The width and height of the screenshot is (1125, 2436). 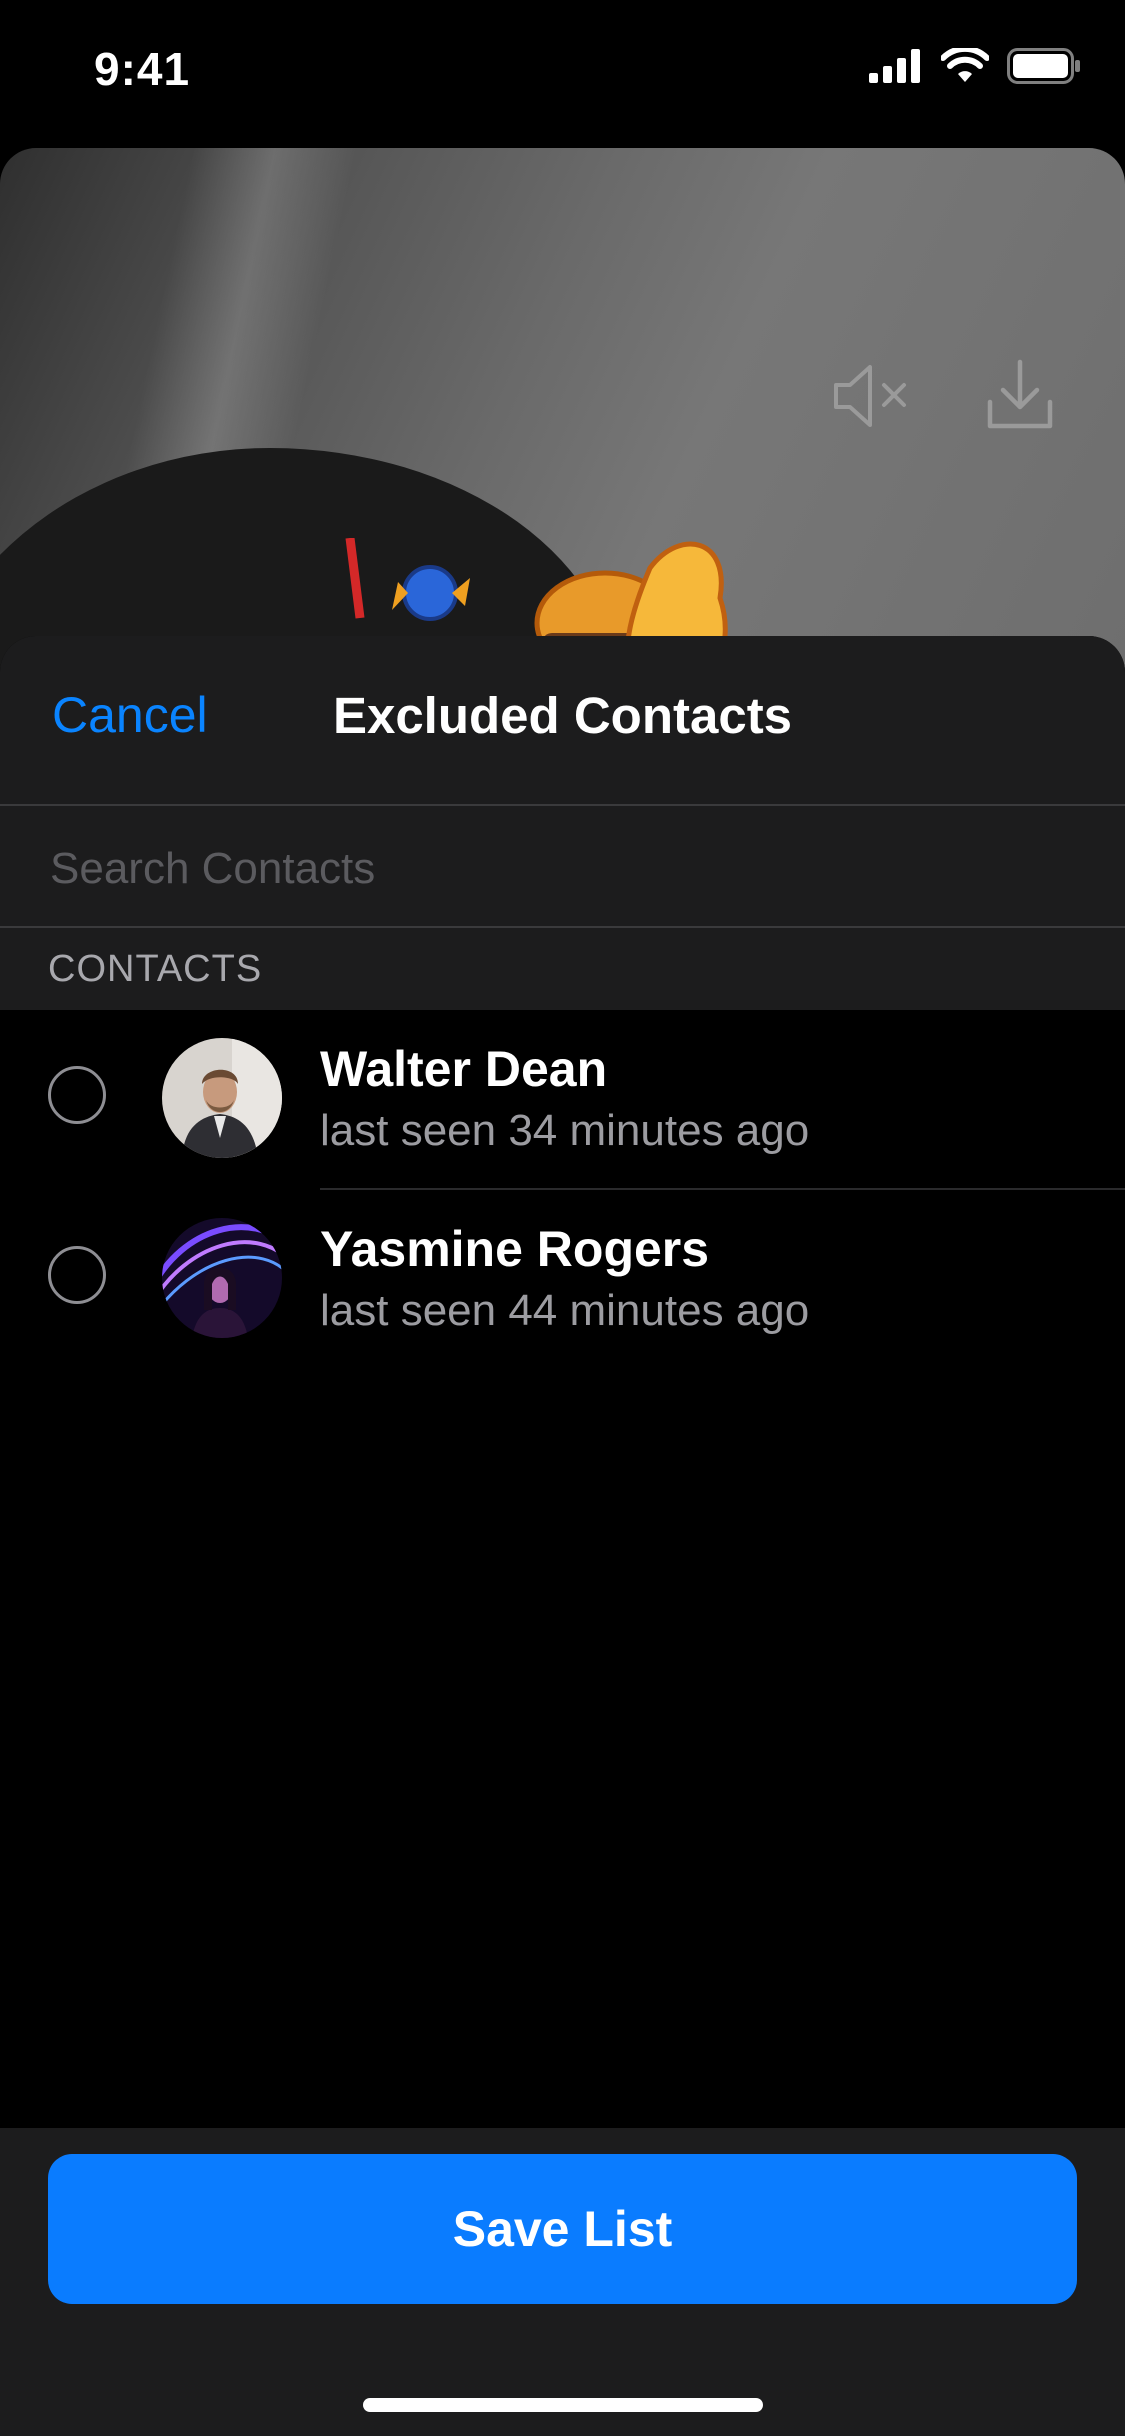 I want to click on contact-name: Yasmine Rogers, so click(x=515, y=1249).